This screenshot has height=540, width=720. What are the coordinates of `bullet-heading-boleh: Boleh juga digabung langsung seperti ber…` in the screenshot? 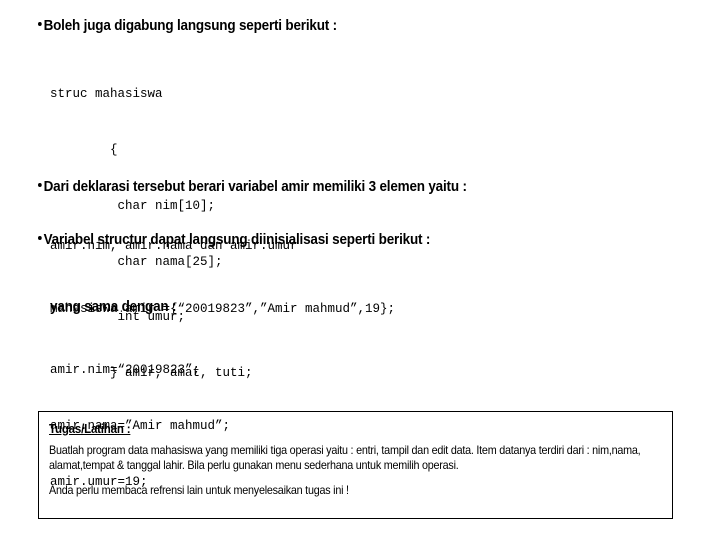 It's located at (187, 26).